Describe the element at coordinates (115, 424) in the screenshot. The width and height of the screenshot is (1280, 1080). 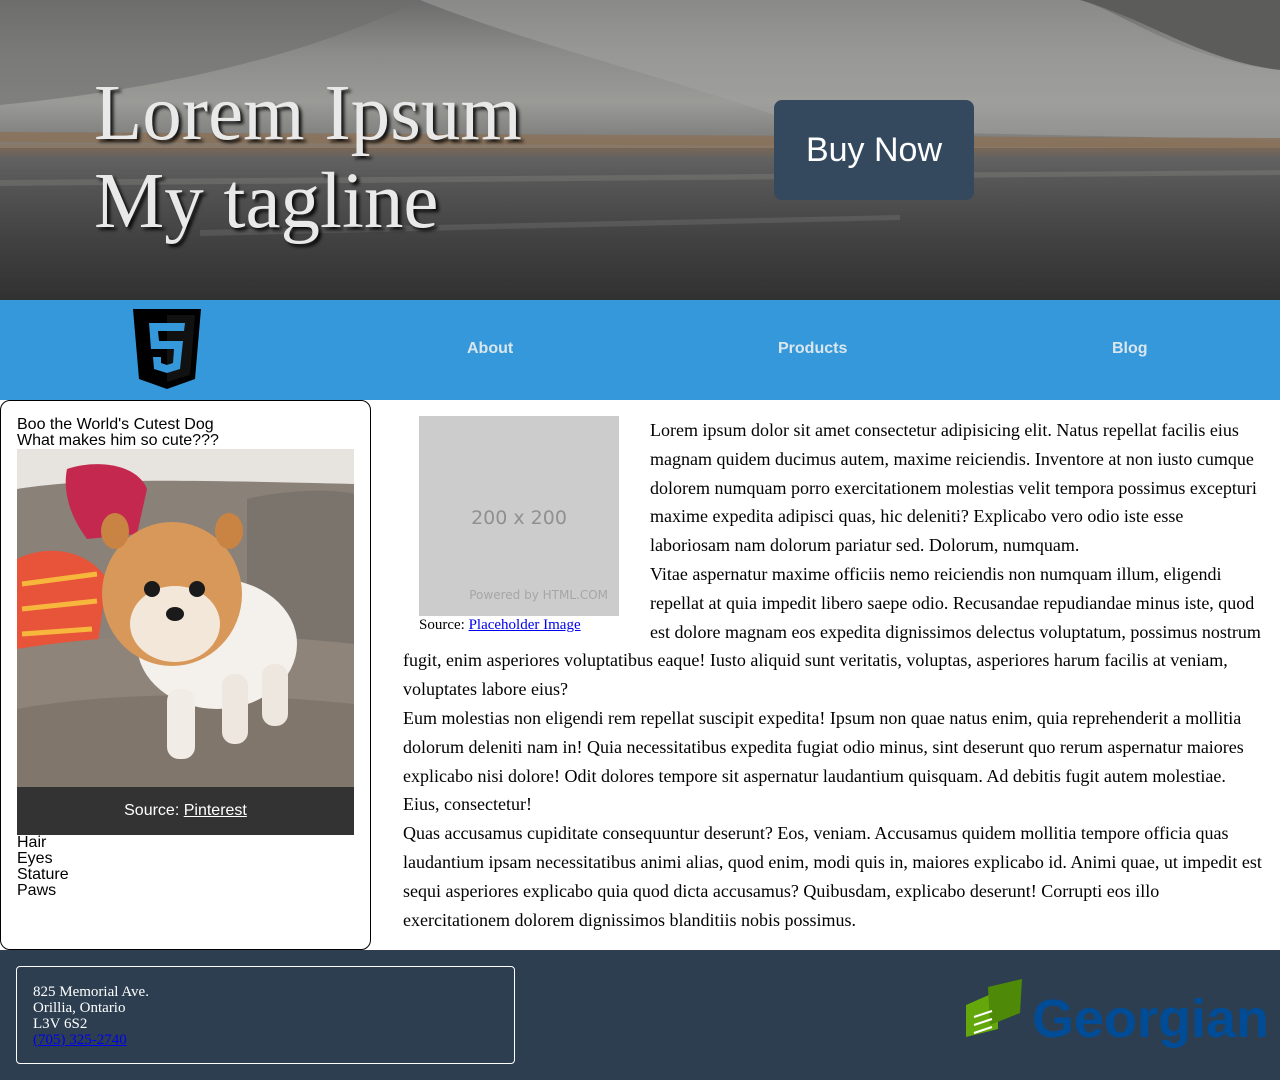
I see `sidebar-heading: Boo the World's Cutest Dog` at that location.